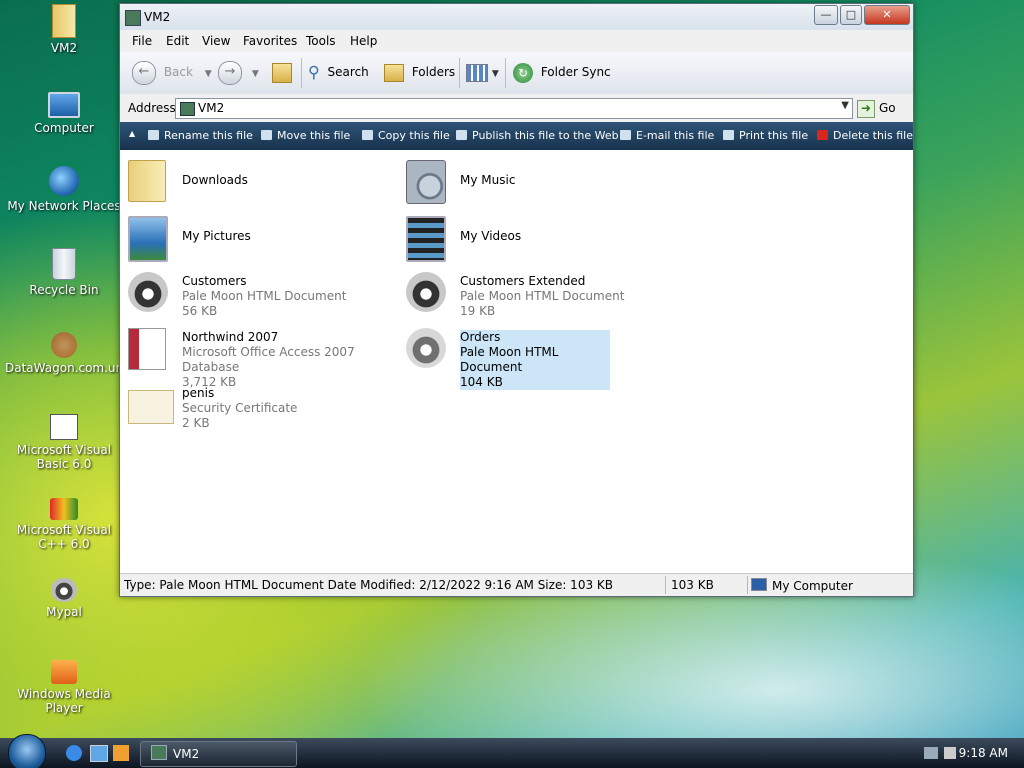 Image resolution: width=1024 pixels, height=768 pixels. What do you see at coordinates (64, 29) in the screenshot?
I see `desktop-icon-vm2: VM2` at bounding box center [64, 29].